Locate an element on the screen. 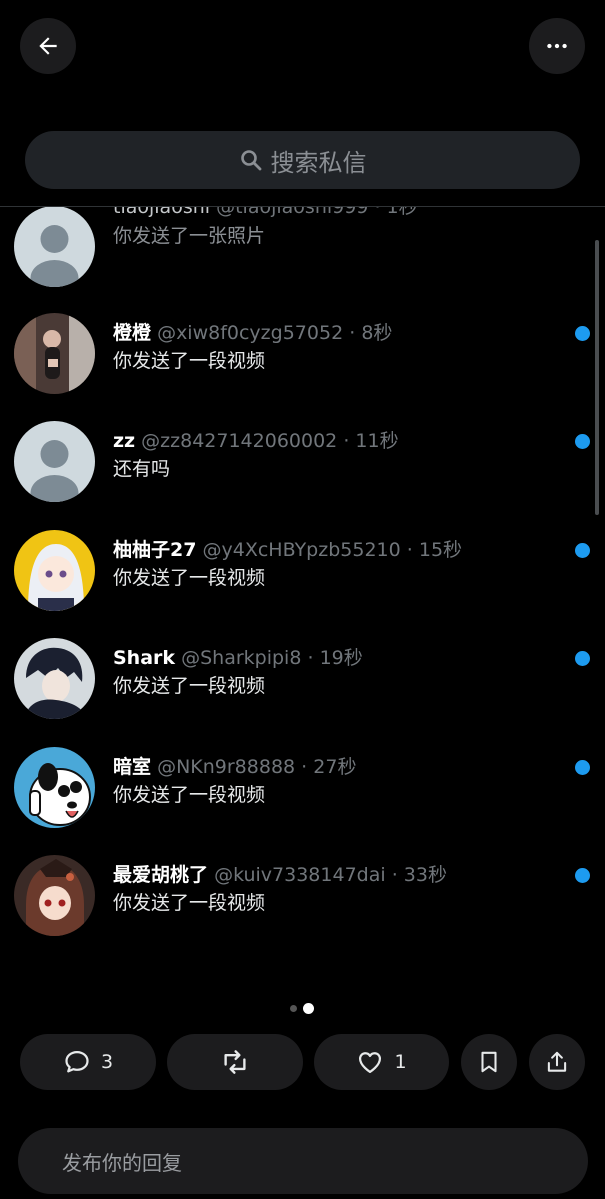  more-horizontal-icon is located at coordinates (557, 46).